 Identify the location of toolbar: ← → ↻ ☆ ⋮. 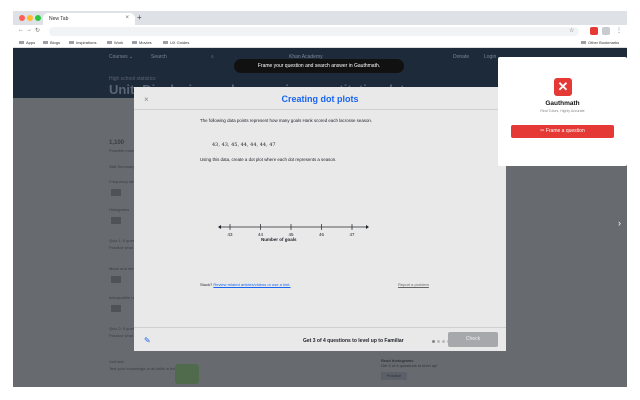
(320, 31).